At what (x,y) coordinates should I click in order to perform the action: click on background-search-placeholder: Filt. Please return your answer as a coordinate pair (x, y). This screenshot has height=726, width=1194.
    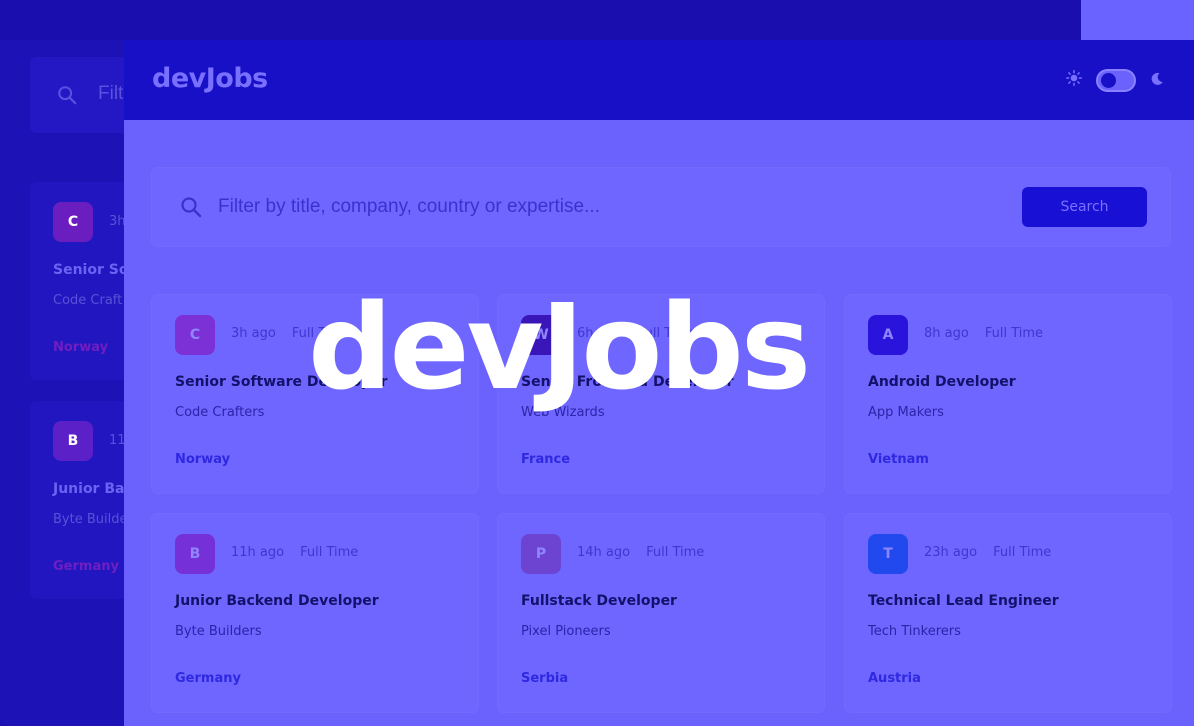
    Looking at the image, I should click on (111, 93).